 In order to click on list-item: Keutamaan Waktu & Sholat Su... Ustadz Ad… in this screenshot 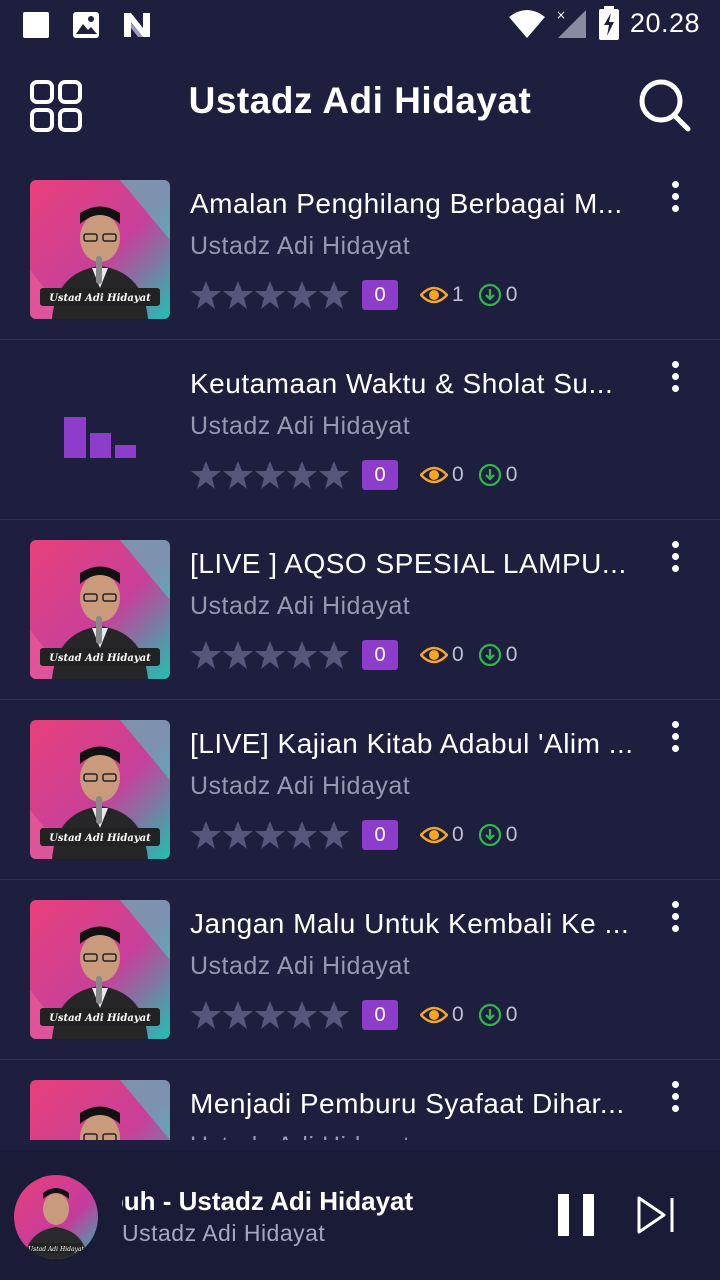, I will do `click(360, 430)`.